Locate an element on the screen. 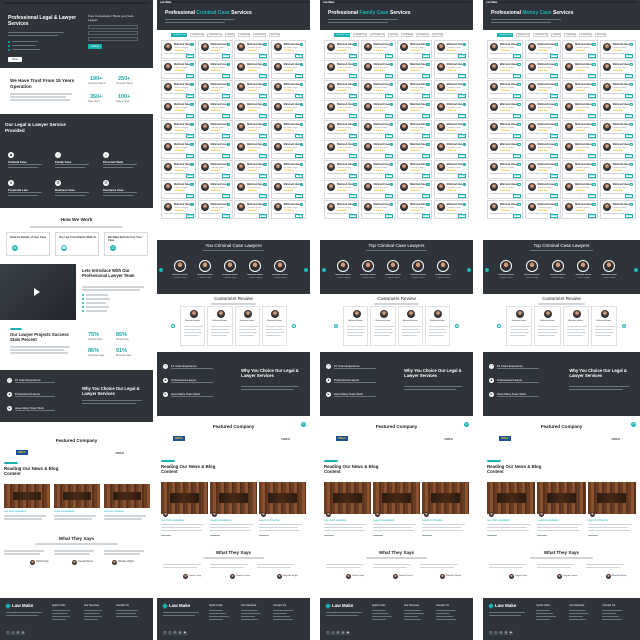 The width and height of the screenshot is (640, 640). blog-post-title: Get Civil Legislation is located at coordinates (335, 520).